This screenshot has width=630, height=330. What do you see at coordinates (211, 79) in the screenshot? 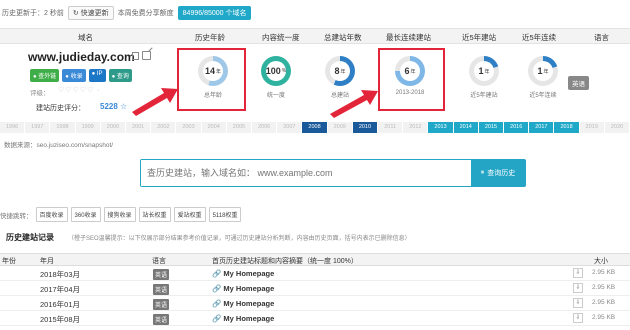
I see `highlight-box-age` at bounding box center [211, 79].